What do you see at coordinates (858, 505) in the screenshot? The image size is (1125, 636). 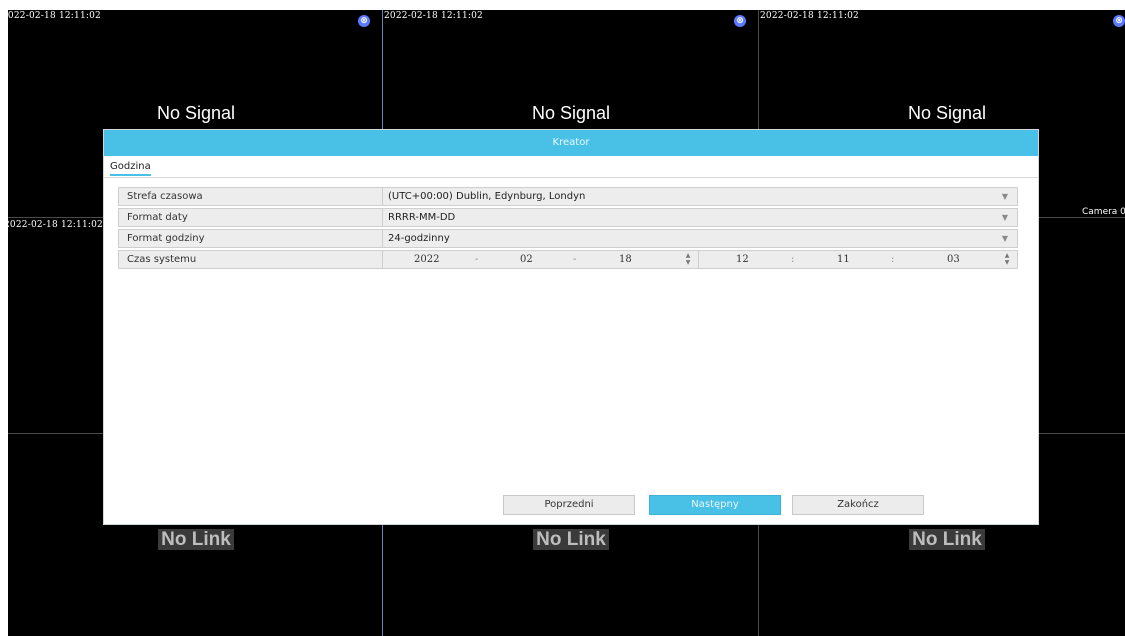 I see `finish-button: Zakończ` at bounding box center [858, 505].